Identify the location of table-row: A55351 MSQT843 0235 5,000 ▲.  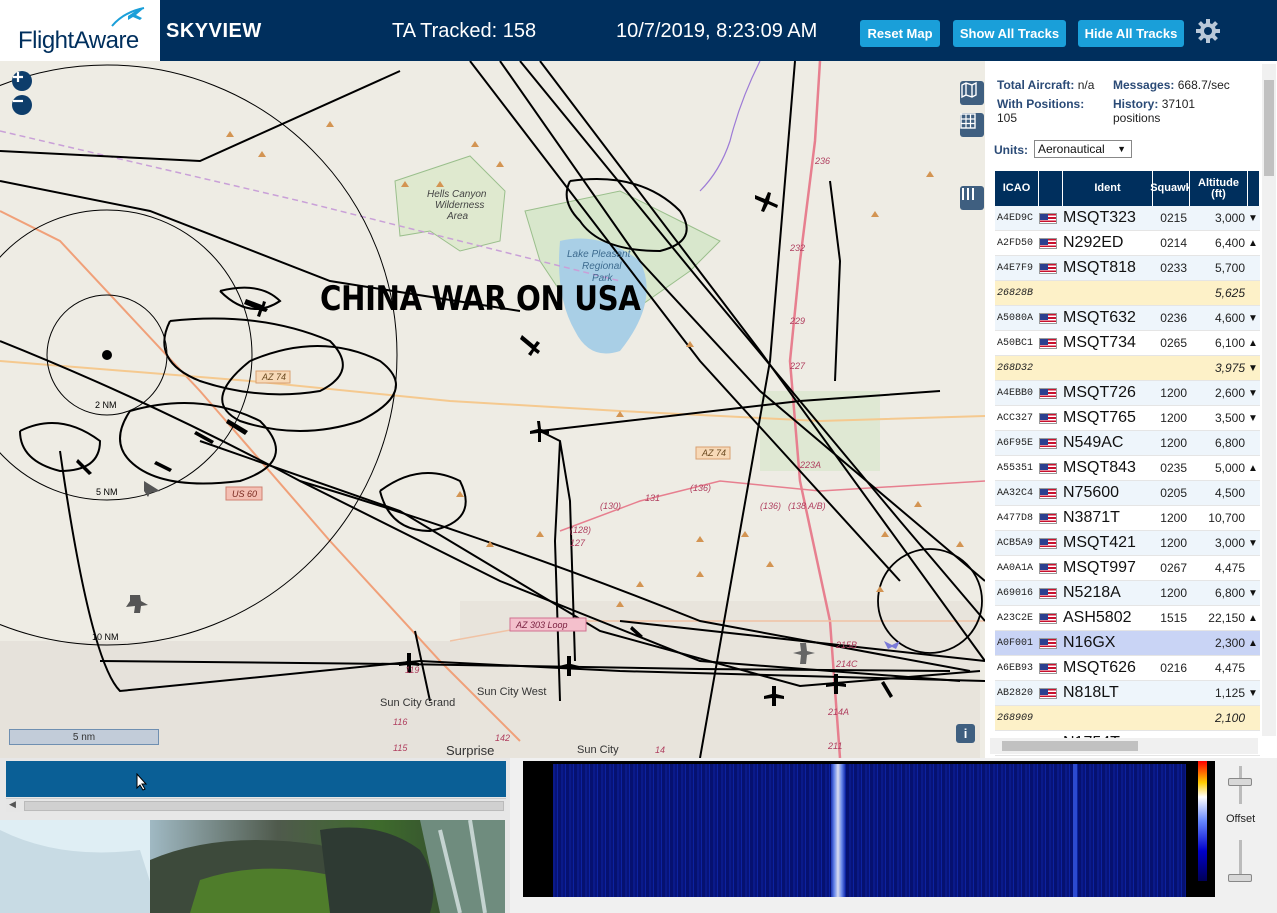
(1127, 468).